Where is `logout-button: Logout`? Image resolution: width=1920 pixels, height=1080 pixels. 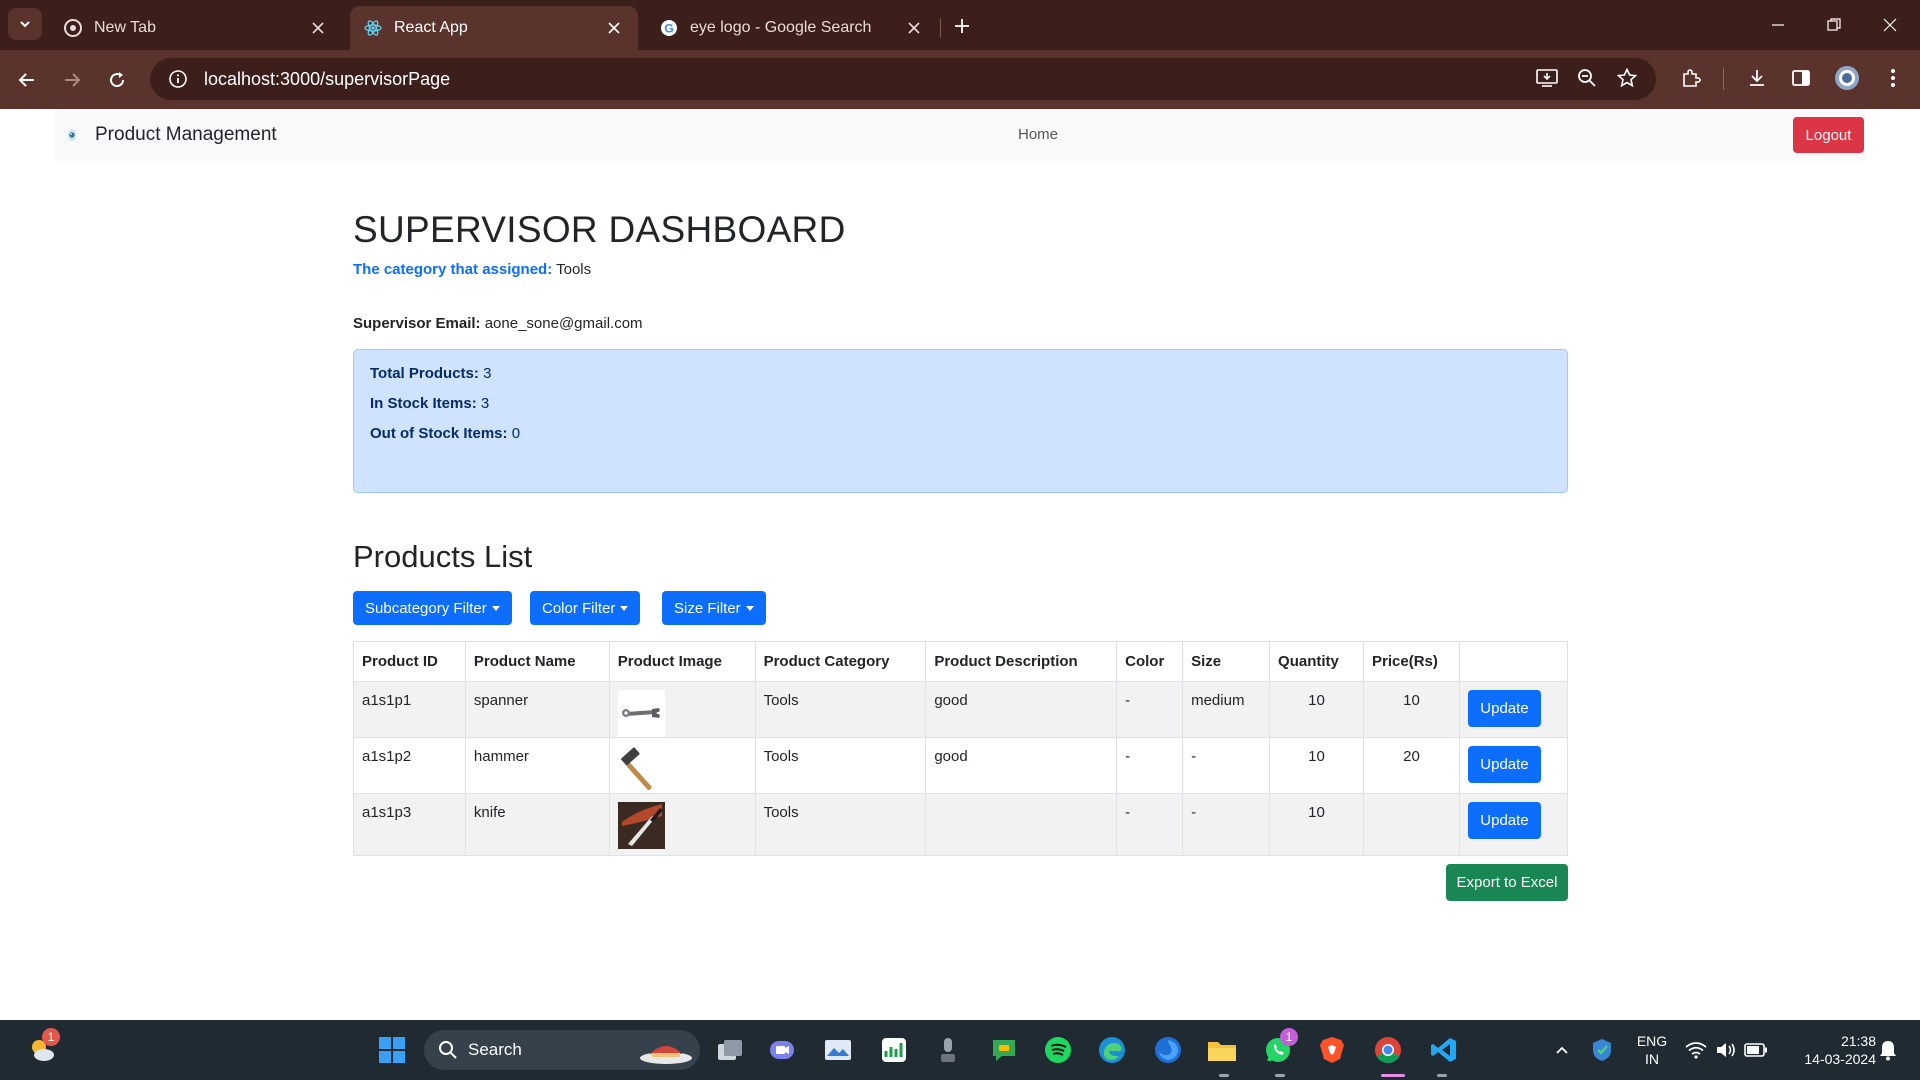
logout-button: Logout is located at coordinates (1828, 135).